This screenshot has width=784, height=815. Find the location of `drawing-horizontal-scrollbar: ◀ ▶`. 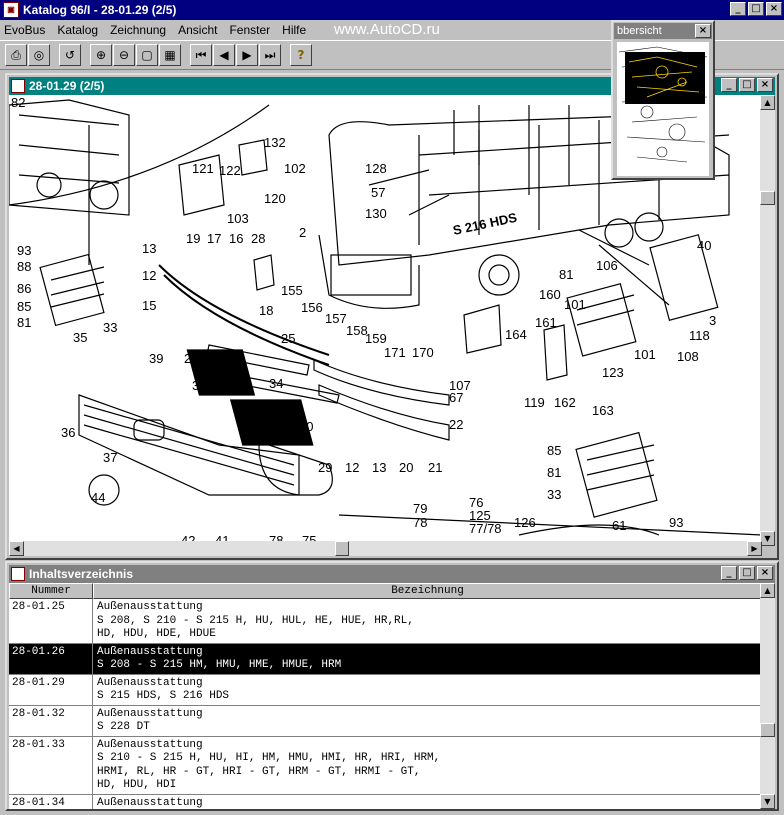

drawing-horizontal-scrollbar: ◀ ▶ is located at coordinates (385, 548).